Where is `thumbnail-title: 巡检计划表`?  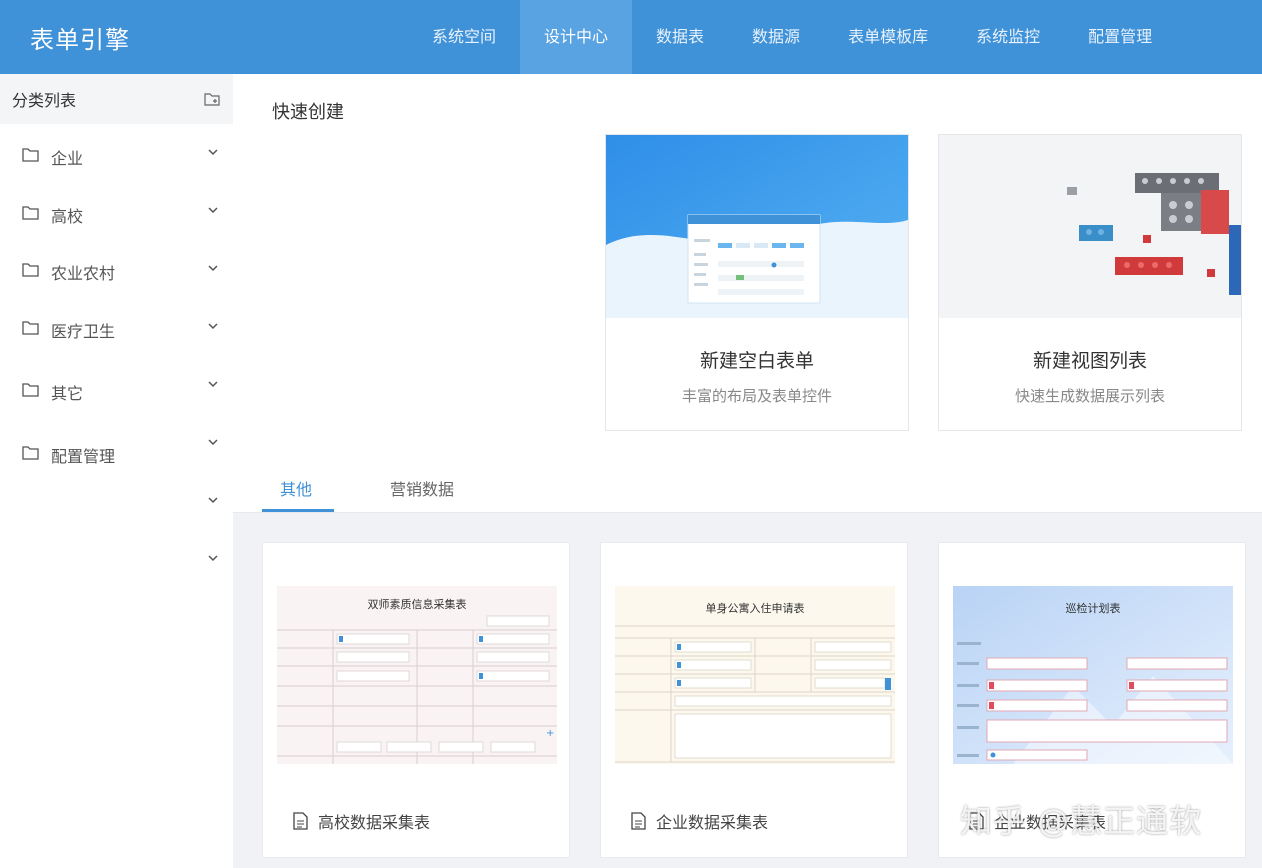 thumbnail-title: 巡检计划表 is located at coordinates (1093, 608).